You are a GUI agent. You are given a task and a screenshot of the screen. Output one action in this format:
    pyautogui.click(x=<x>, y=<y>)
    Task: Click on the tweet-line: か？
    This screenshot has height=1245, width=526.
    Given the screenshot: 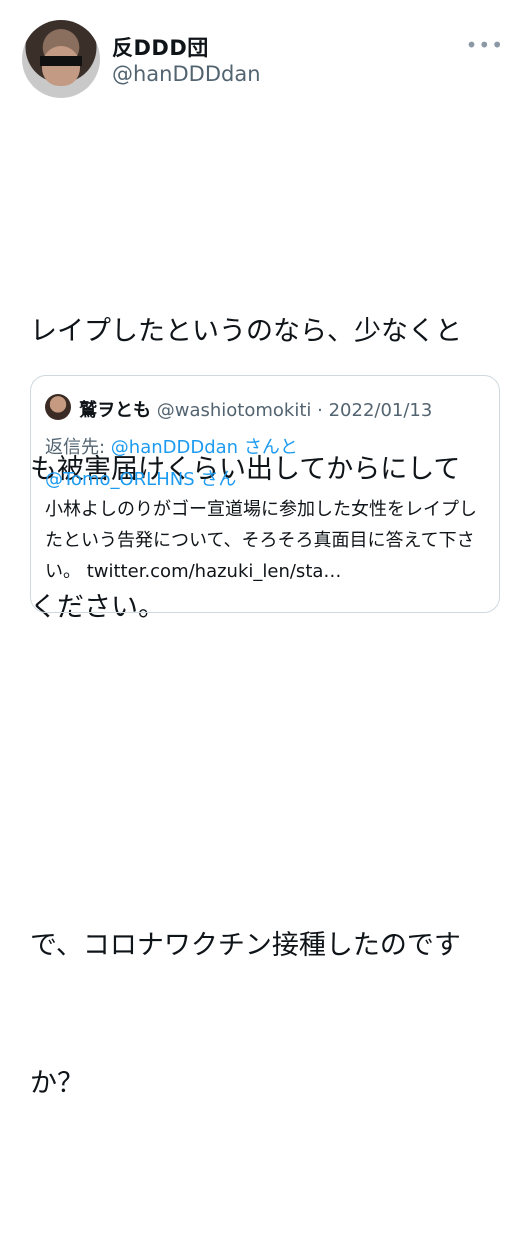 What is the action you would take?
    pyautogui.click(x=57, y=1083)
    